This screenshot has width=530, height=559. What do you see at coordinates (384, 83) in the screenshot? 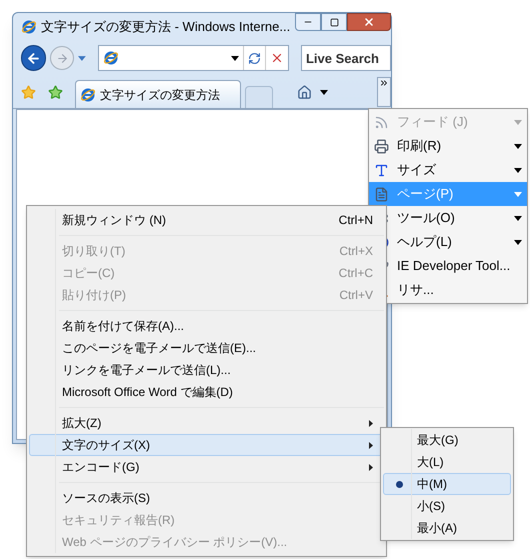
I see `chevrons-icon` at bounding box center [384, 83].